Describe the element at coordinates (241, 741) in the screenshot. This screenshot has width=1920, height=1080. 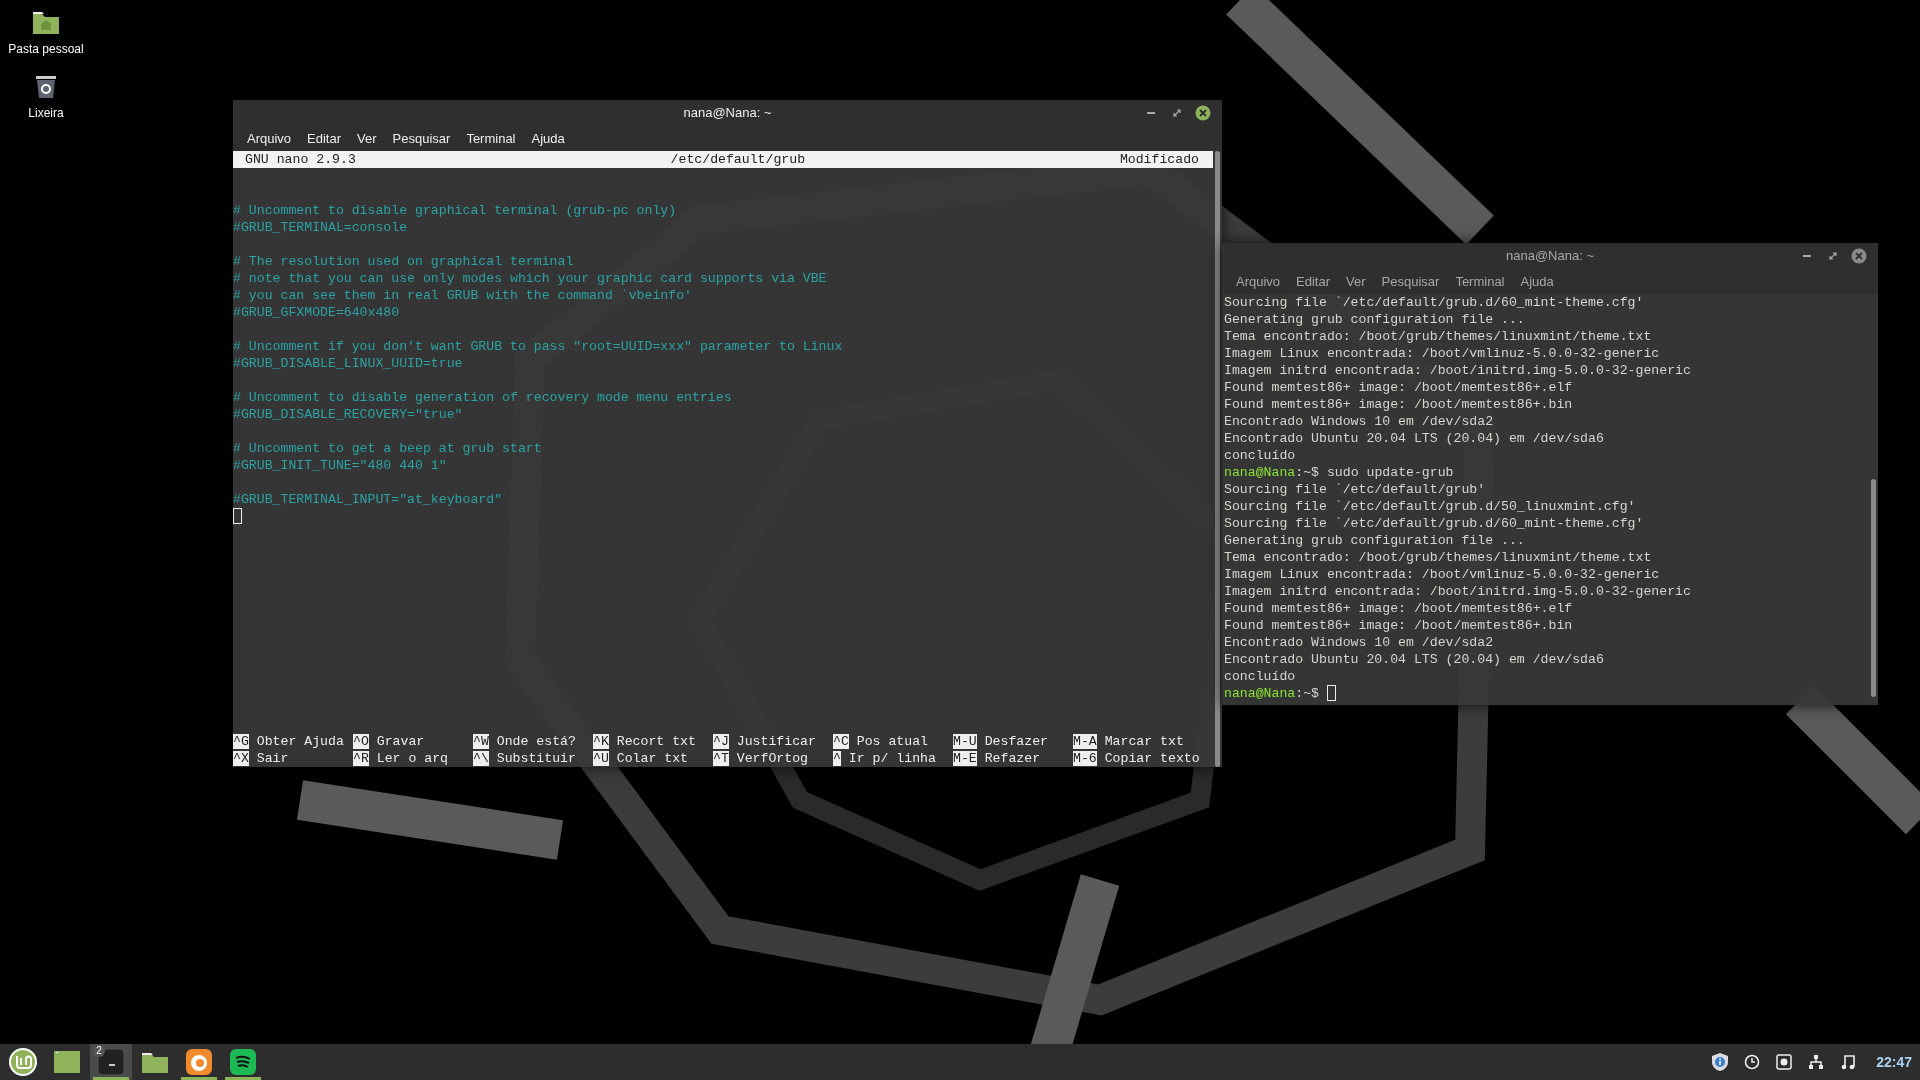
I see `shortcut-key: ^G` at that location.